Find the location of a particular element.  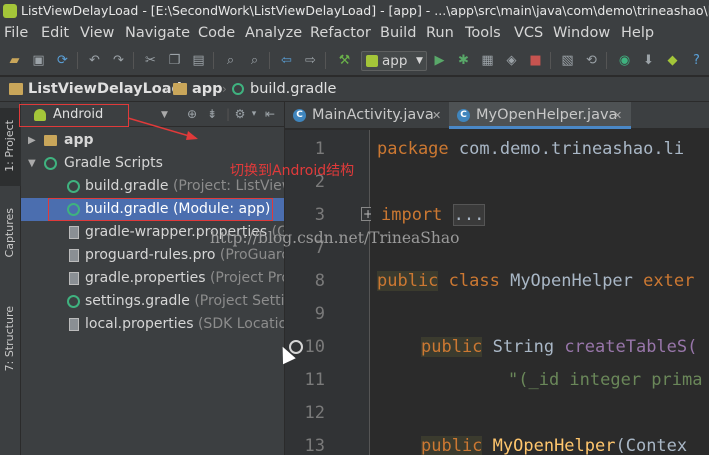

code-keyword: public is located at coordinates (408, 281).